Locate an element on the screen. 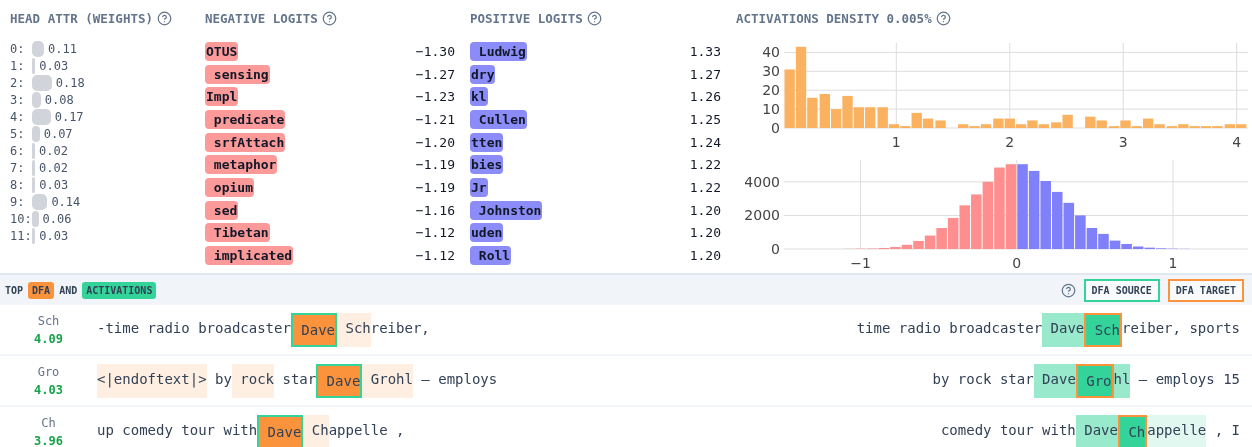 The width and height of the screenshot is (1252, 447). logit-value: −1.19 is located at coordinates (435, 165).